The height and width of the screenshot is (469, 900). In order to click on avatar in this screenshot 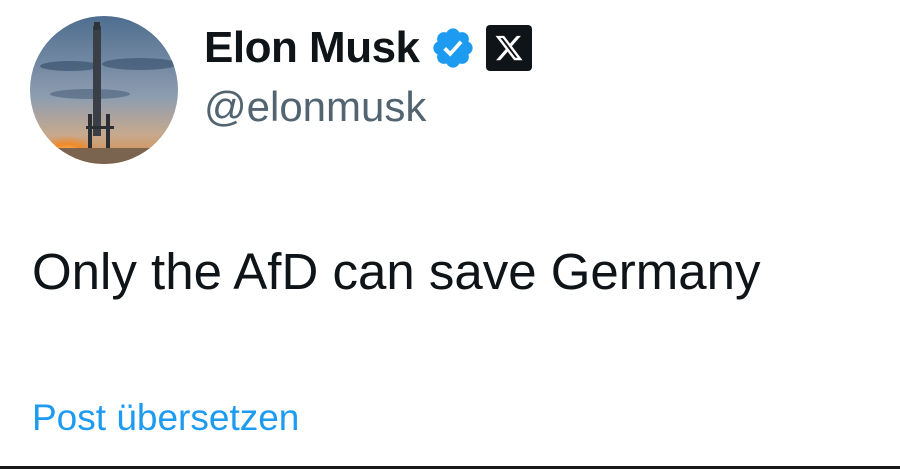, I will do `click(104, 90)`.